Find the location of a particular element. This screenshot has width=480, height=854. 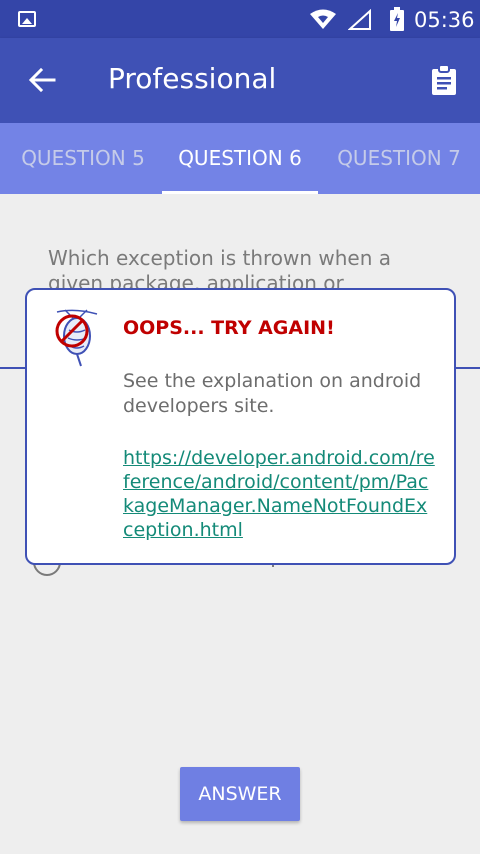

tab-question-6: QUESTION 6 is located at coordinates (240, 158).